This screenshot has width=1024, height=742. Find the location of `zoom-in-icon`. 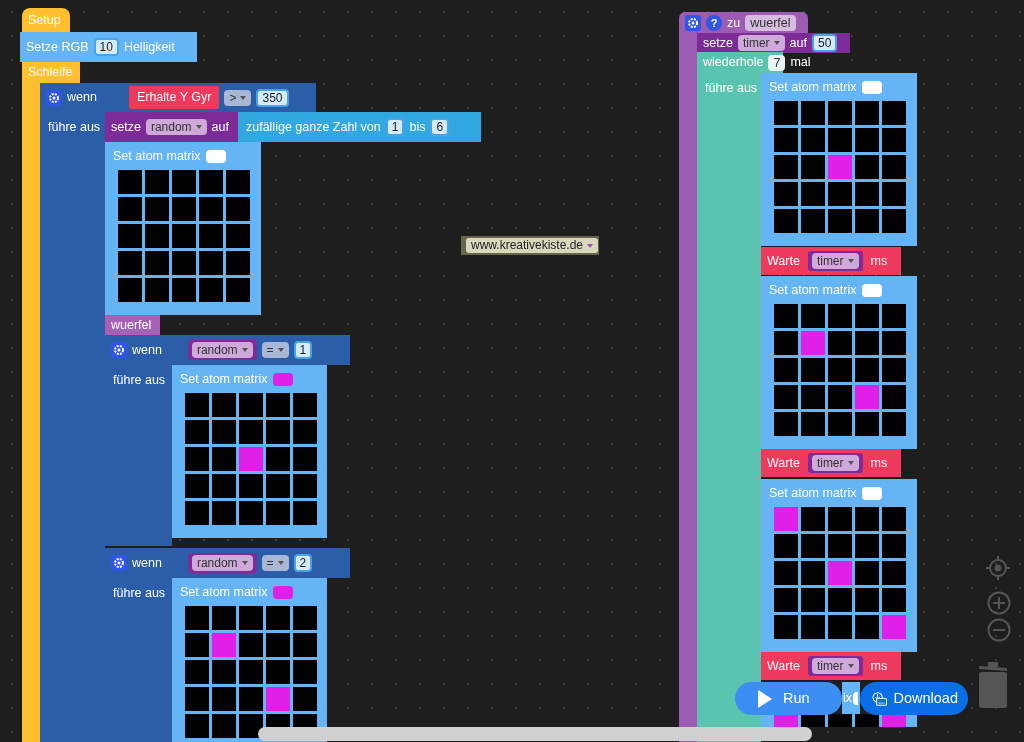

zoom-in-icon is located at coordinates (999, 603).